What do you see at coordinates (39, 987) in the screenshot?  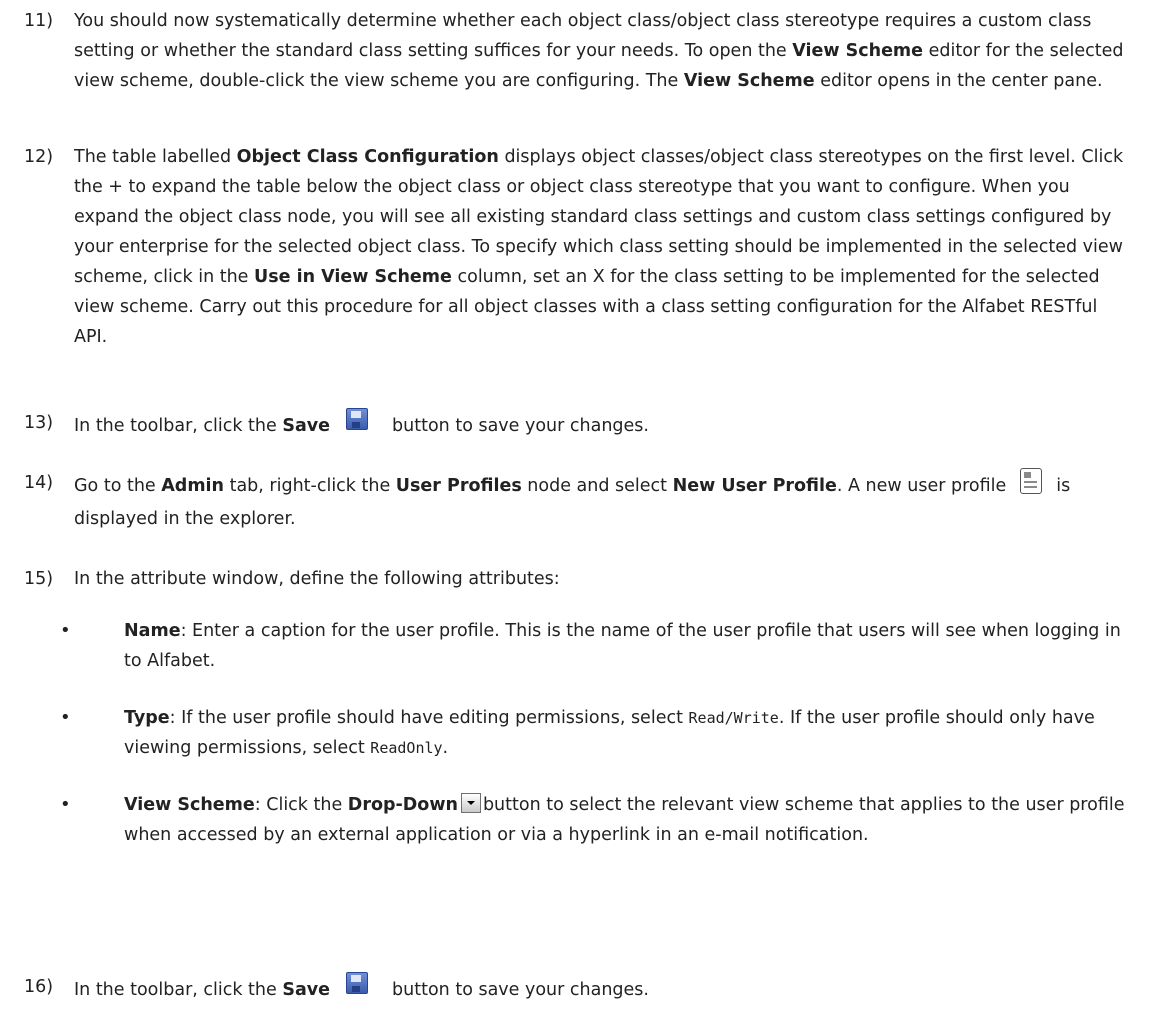 I see `step-number: 16)` at bounding box center [39, 987].